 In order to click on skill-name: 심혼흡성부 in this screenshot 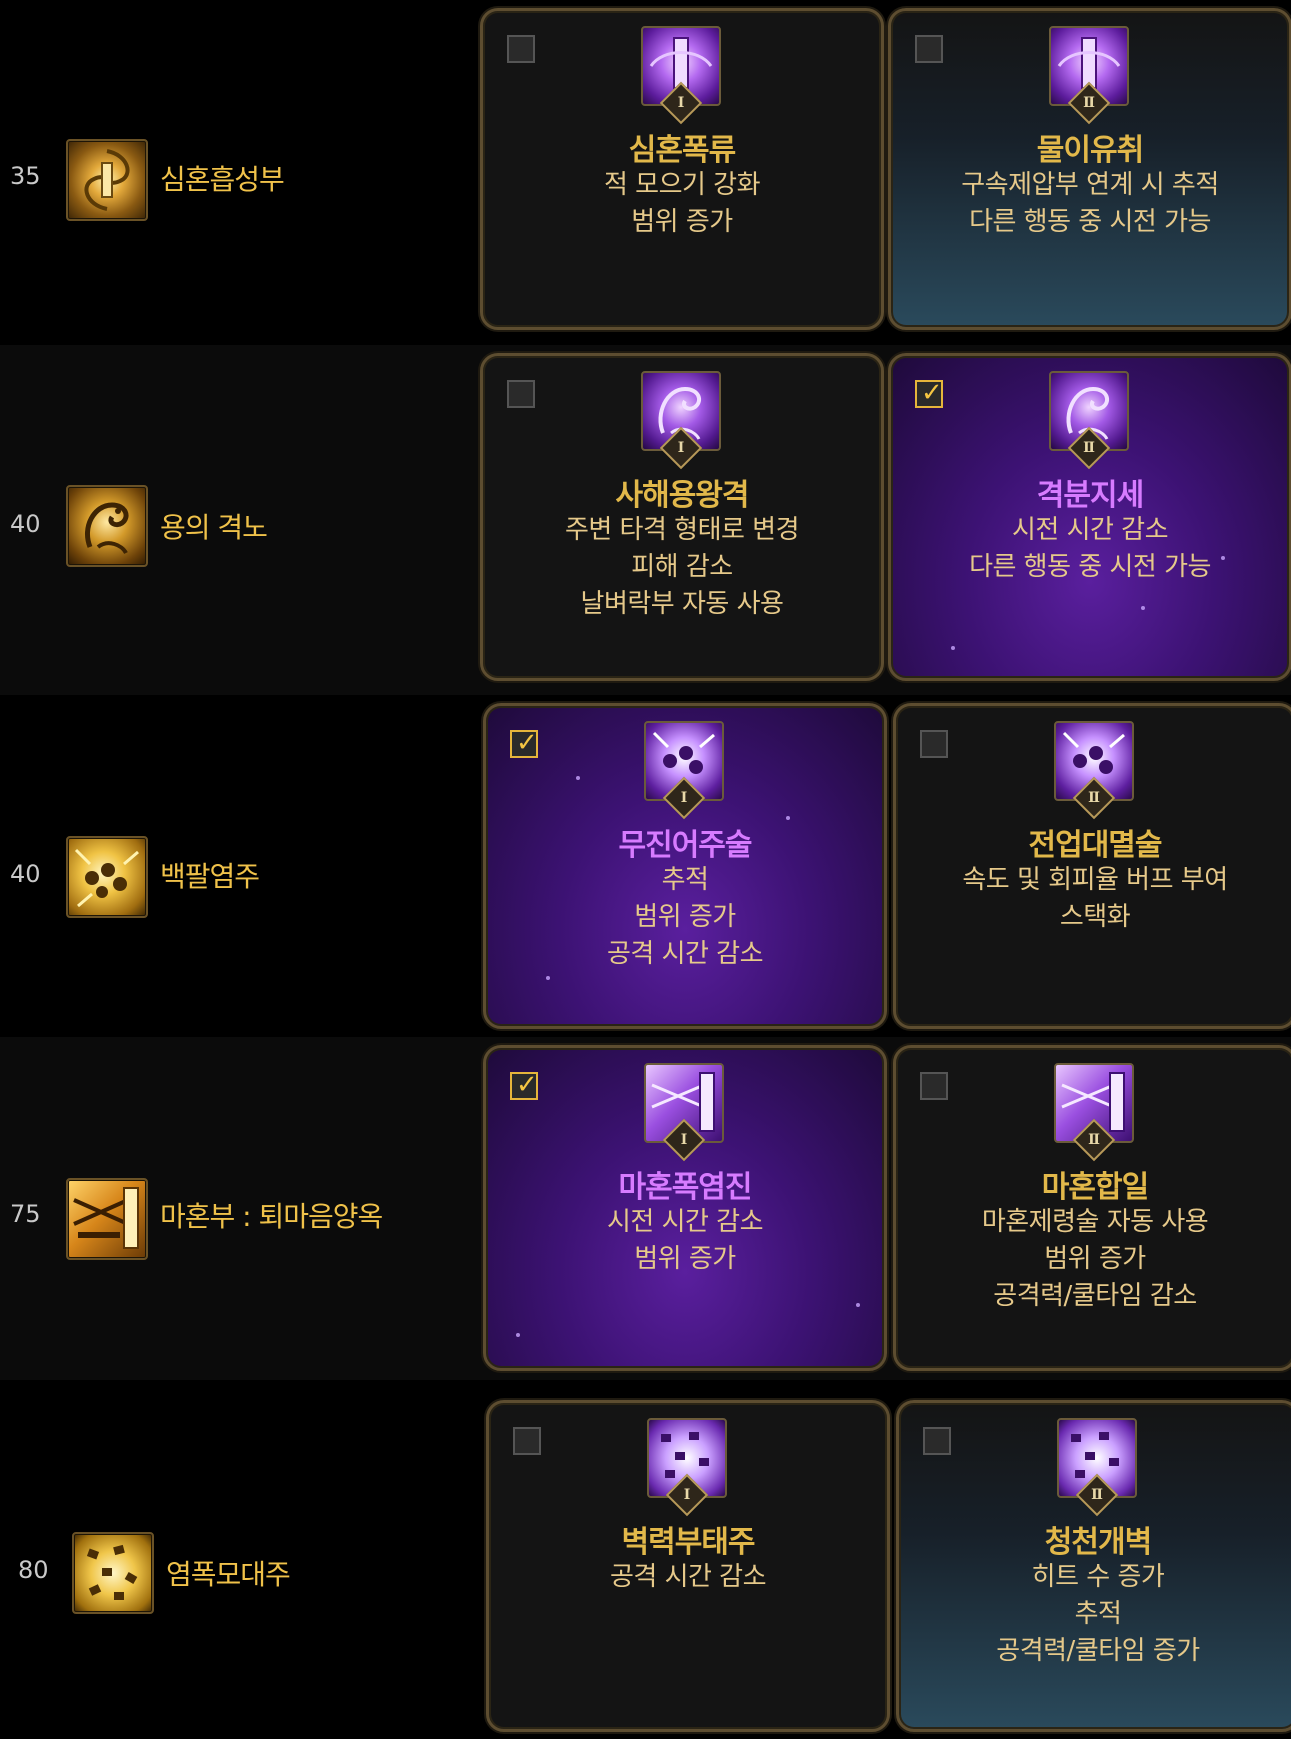, I will do `click(222, 179)`.